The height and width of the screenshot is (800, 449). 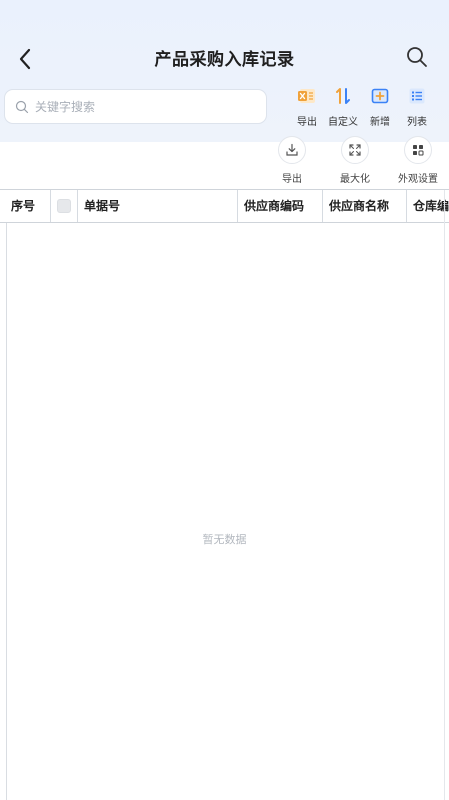 I want to click on add-box-icon, so click(x=380, y=96).